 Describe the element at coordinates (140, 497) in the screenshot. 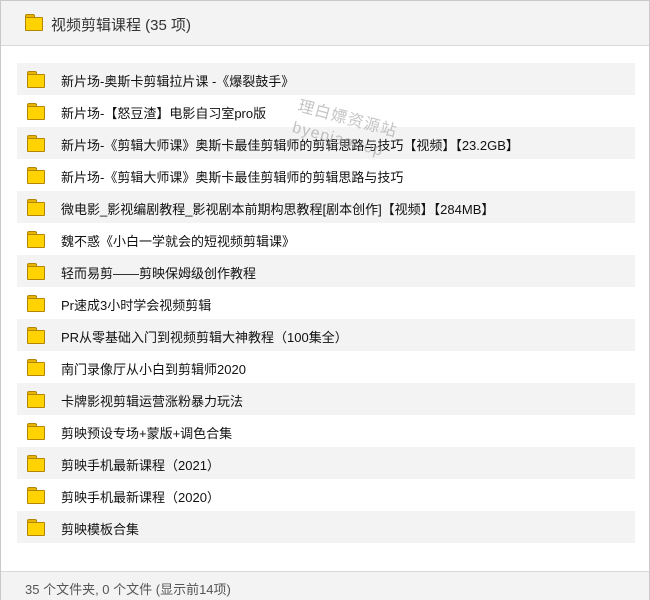

I see `folder-name: 剪映手机最新课程（2020）` at that location.